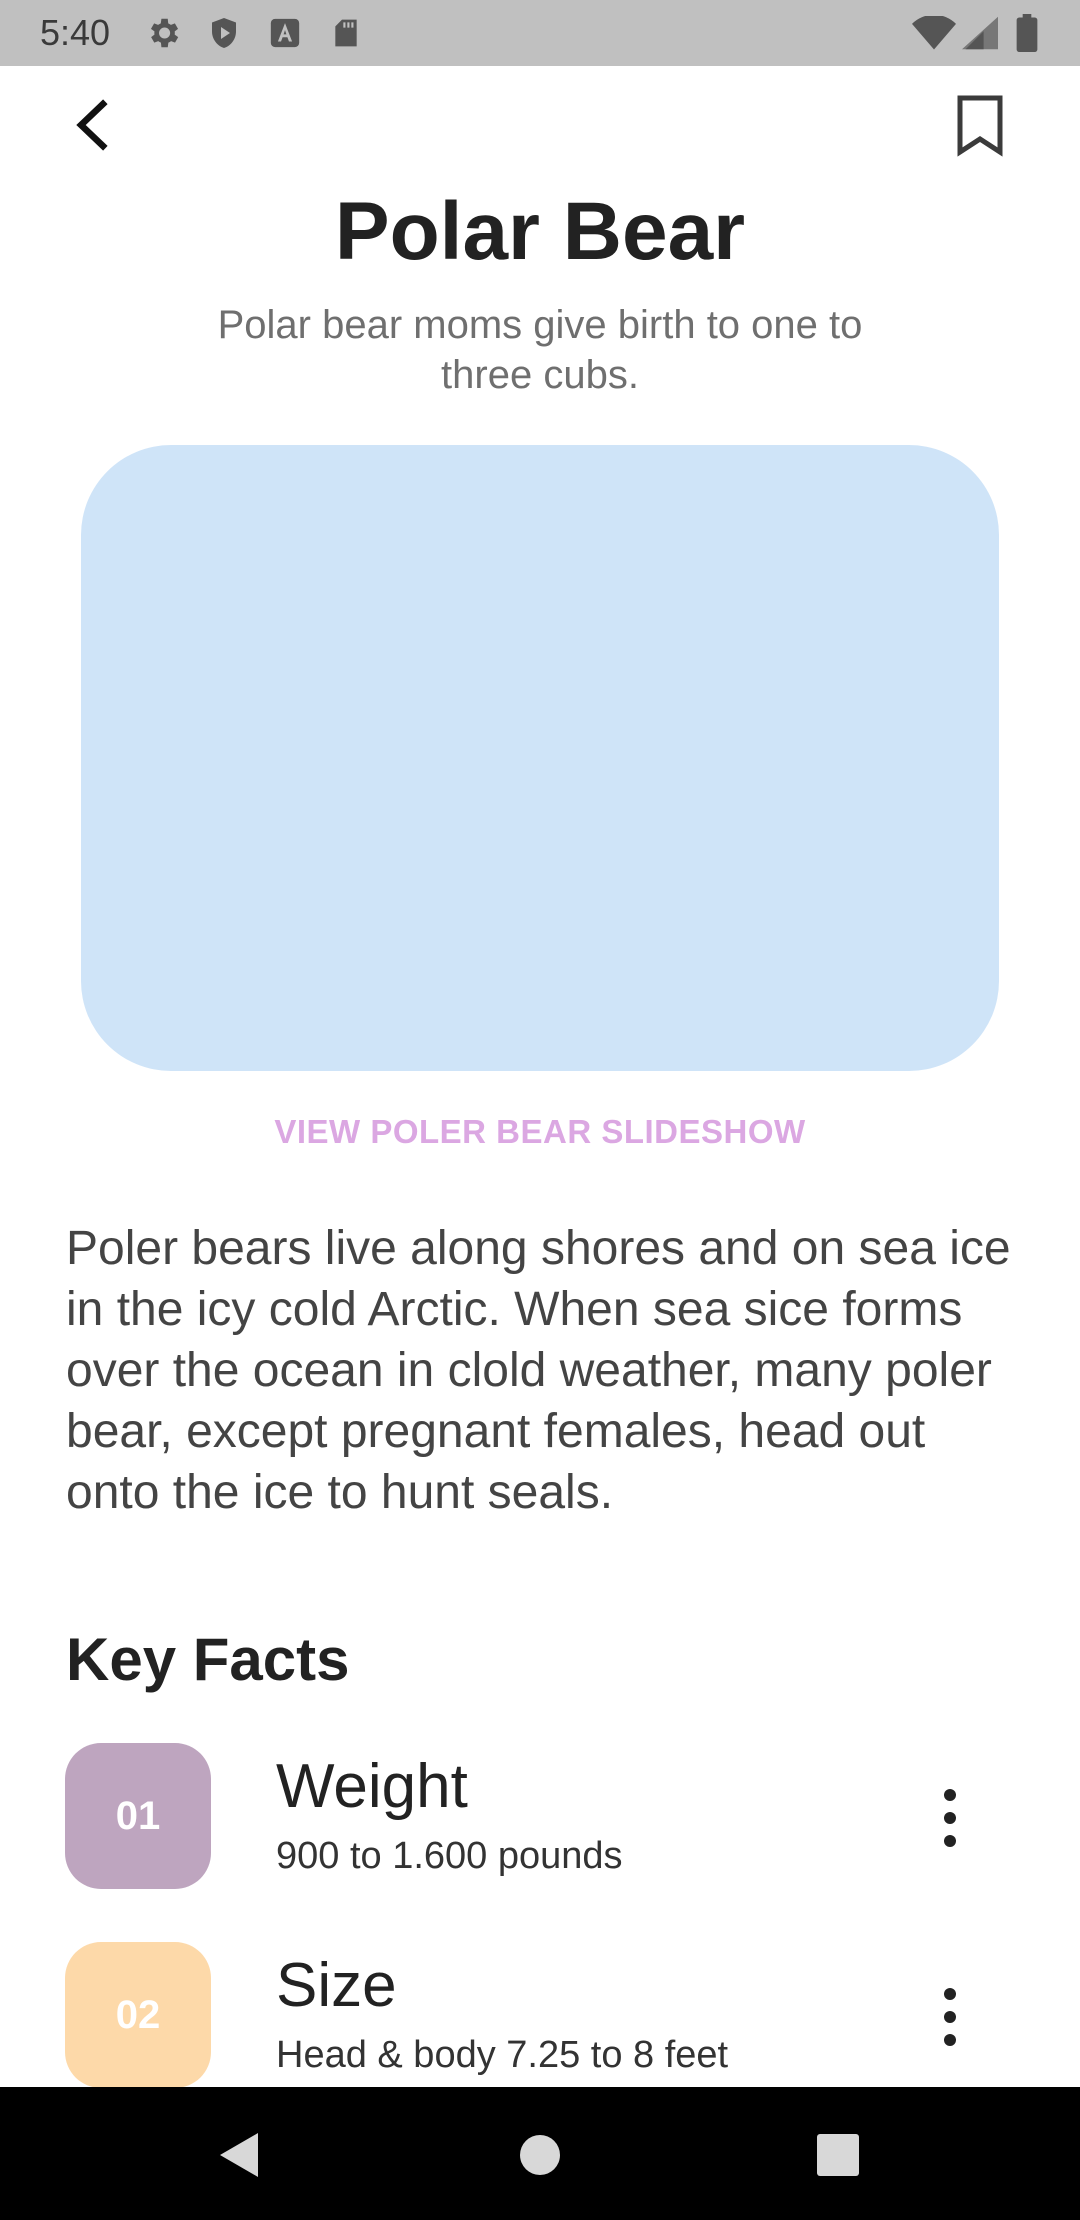 This screenshot has width=1080, height=2220. Describe the element at coordinates (163, 33) in the screenshot. I see `gear-icon` at that location.